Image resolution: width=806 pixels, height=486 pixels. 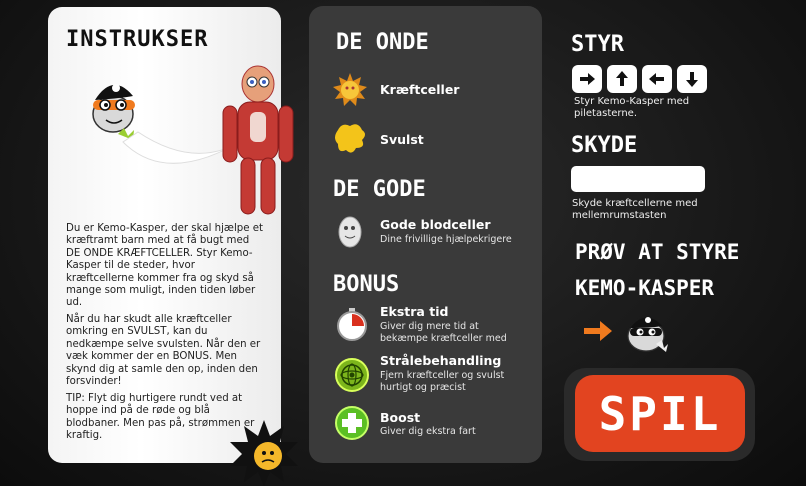 What do you see at coordinates (420, 89) in the screenshot?
I see `cancer-cell-label: Kræftceller` at bounding box center [420, 89].